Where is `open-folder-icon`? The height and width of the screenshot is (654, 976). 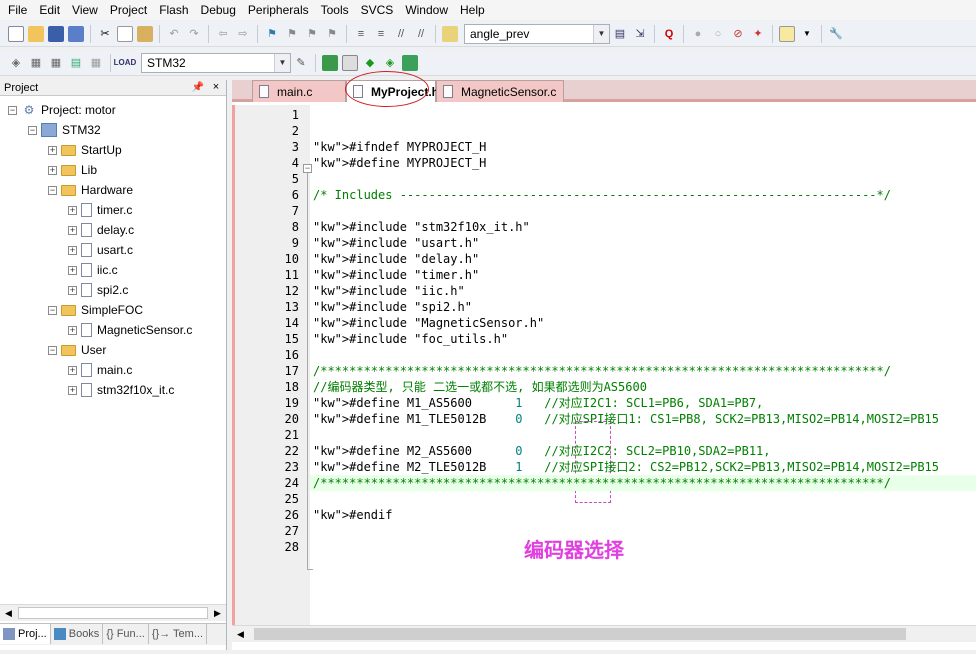
open-folder-icon is located at coordinates (36, 33).